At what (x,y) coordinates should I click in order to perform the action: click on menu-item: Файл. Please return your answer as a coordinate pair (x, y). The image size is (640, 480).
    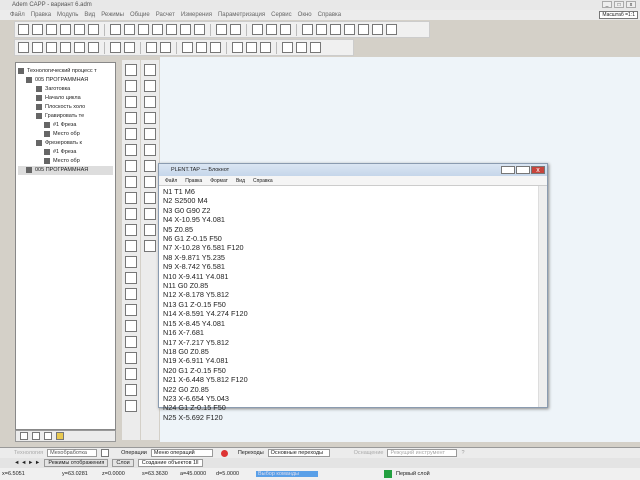
    Looking at the image, I should click on (17, 15).